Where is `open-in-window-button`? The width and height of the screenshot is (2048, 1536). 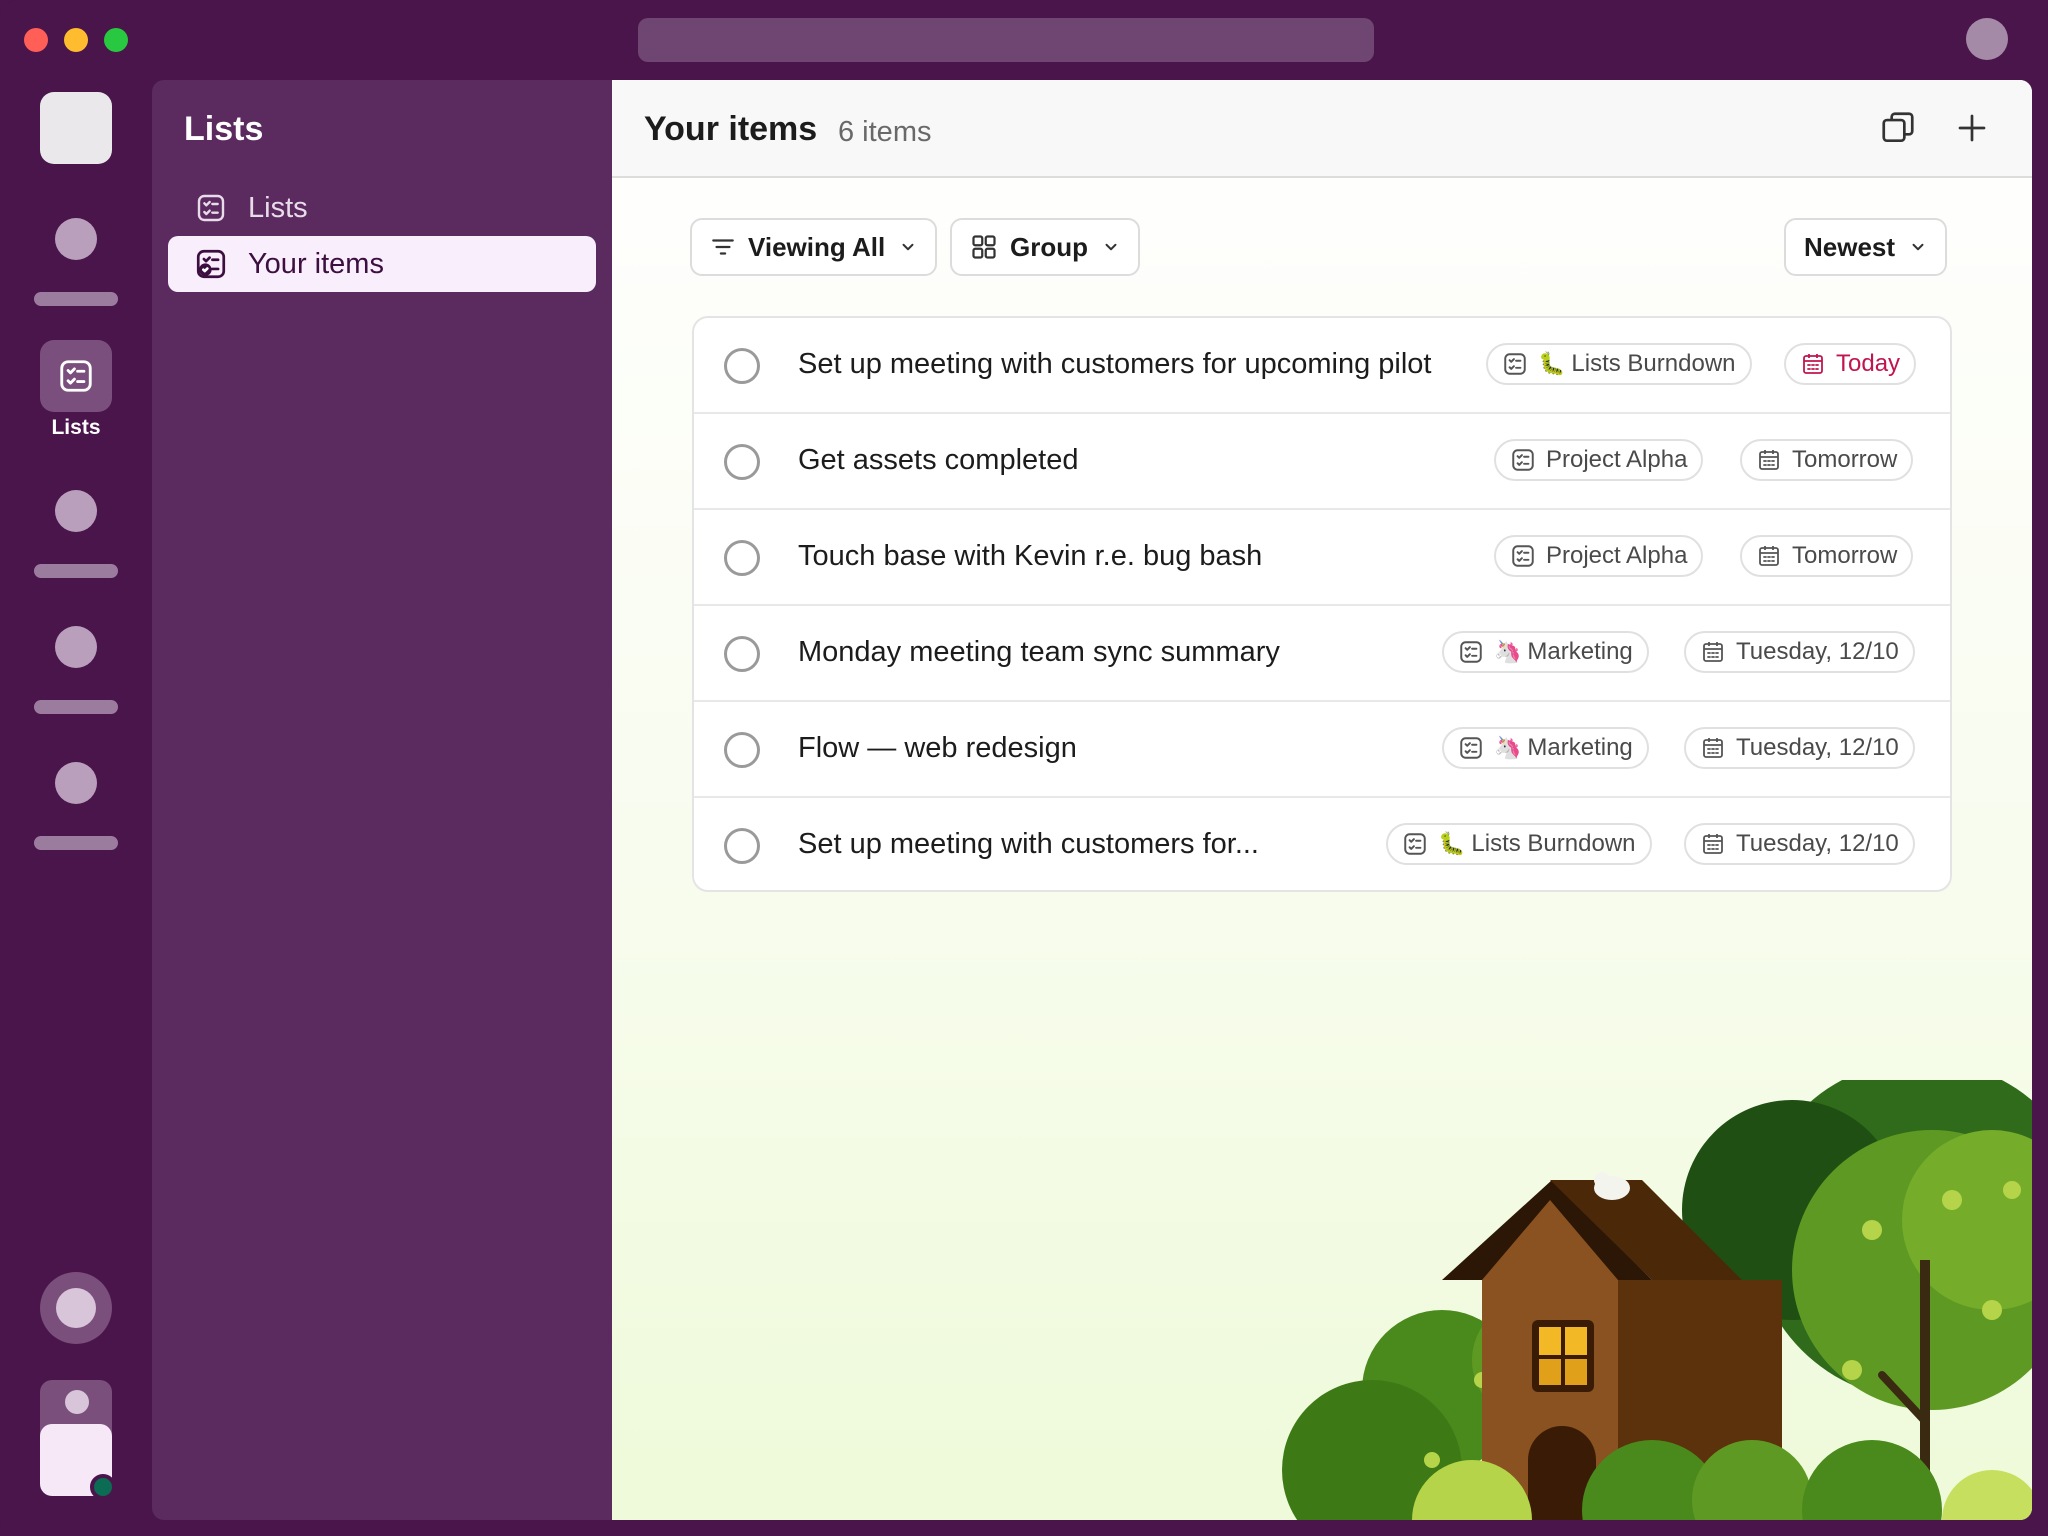 open-in-window-button is located at coordinates (1898, 128).